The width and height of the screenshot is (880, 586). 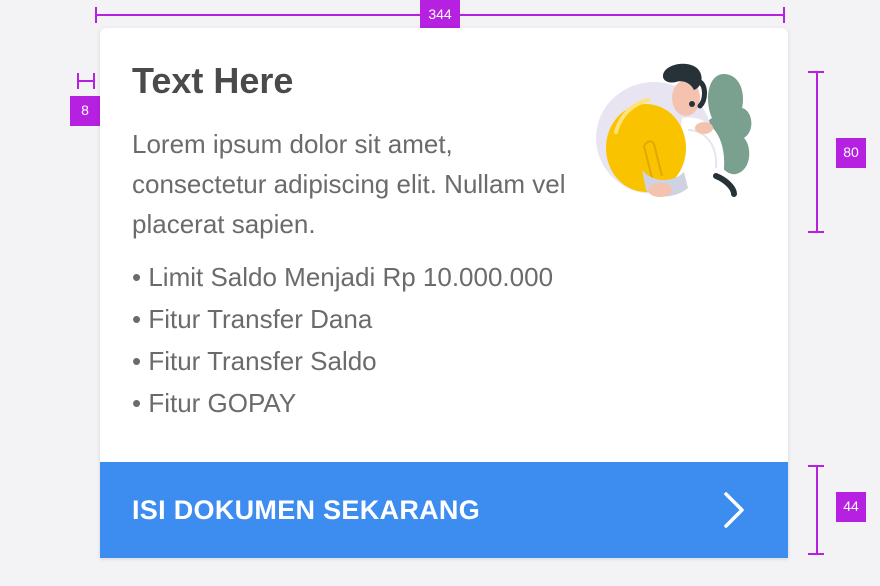 I want to click on person-holding-lightbulb-illustration, so click(x=676, y=135).